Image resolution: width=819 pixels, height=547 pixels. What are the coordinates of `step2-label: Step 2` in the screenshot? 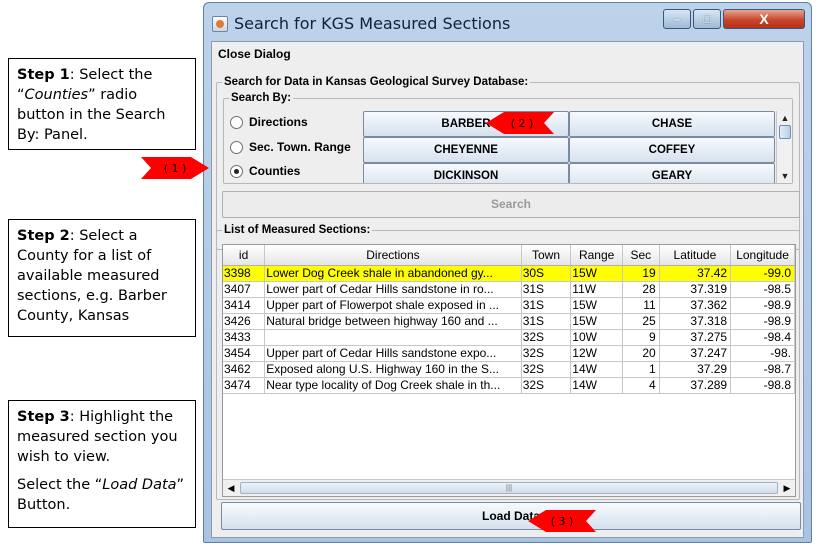 It's located at (43, 236).